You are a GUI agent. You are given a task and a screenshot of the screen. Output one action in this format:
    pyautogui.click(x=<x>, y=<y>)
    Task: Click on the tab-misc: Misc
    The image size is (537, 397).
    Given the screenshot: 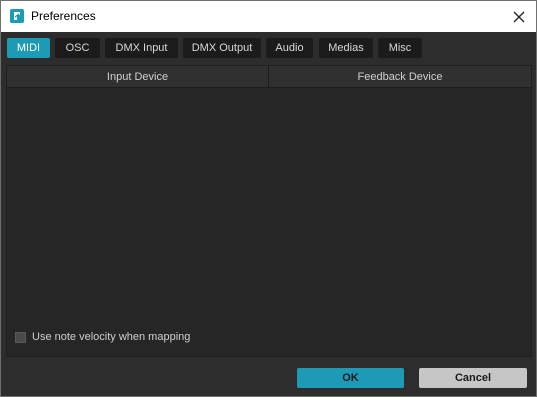 What is the action you would take?
    pyautogui.click(x=400, y=48)
    